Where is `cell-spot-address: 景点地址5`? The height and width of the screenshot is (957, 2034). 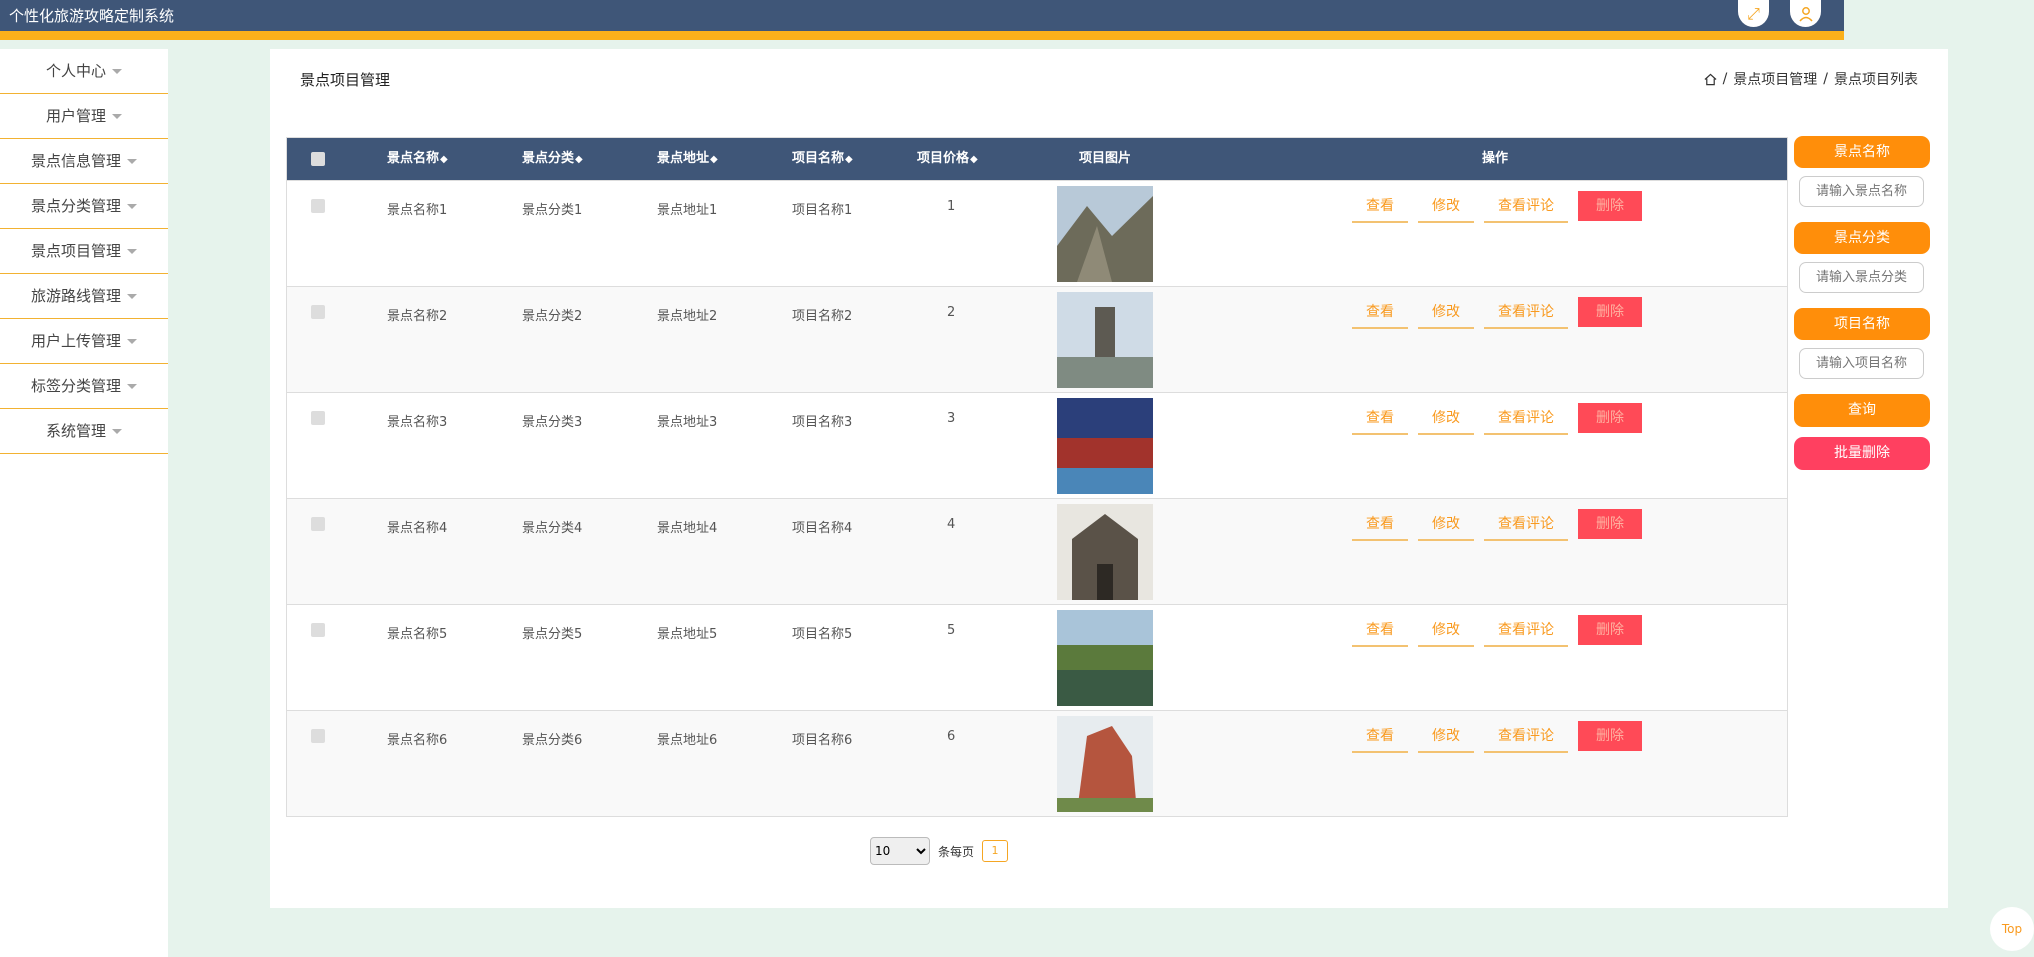 cell-spot-address: 景点地址5 is located at coordinates (687, 634).